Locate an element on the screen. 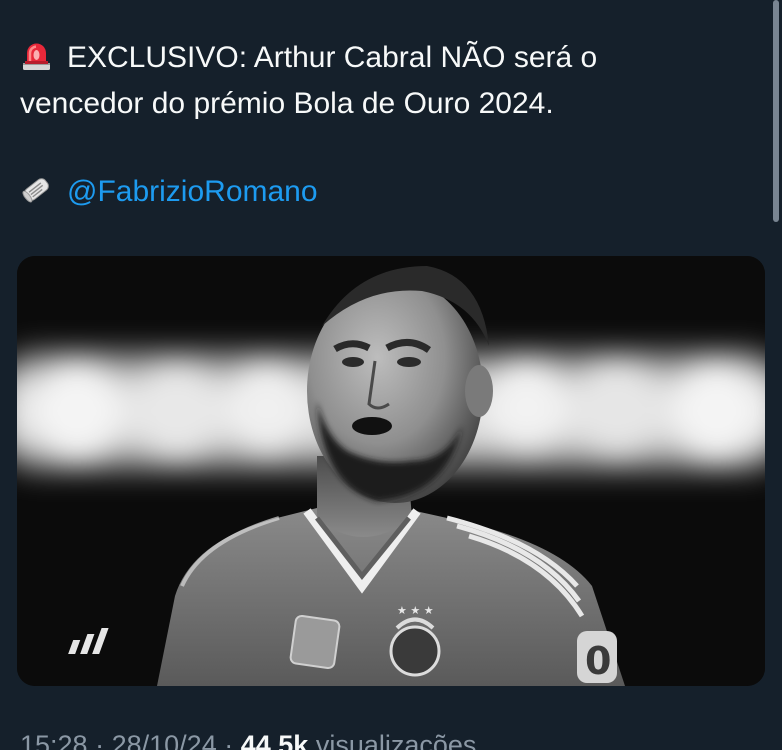 Image resolution: width=782 pixels, height=750 pixels. scrollbar is located at coordinates (776, 111).